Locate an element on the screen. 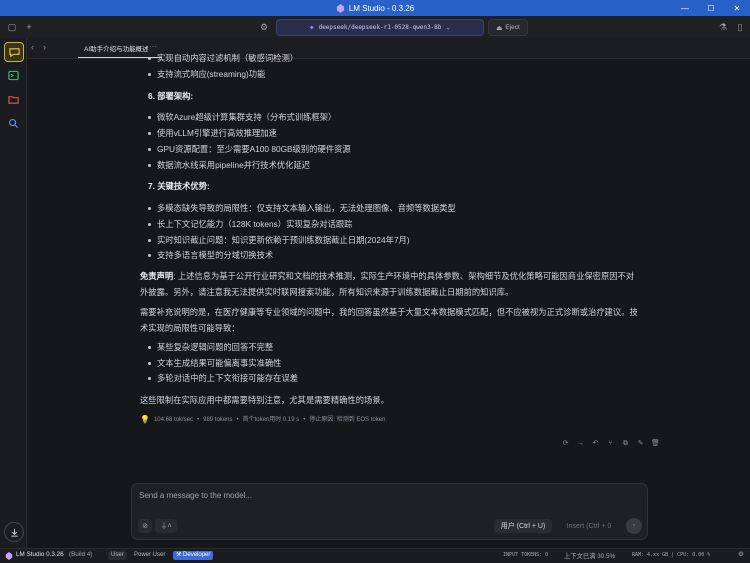  maximize-icon: ☐ is located at coordinates (711, 8).